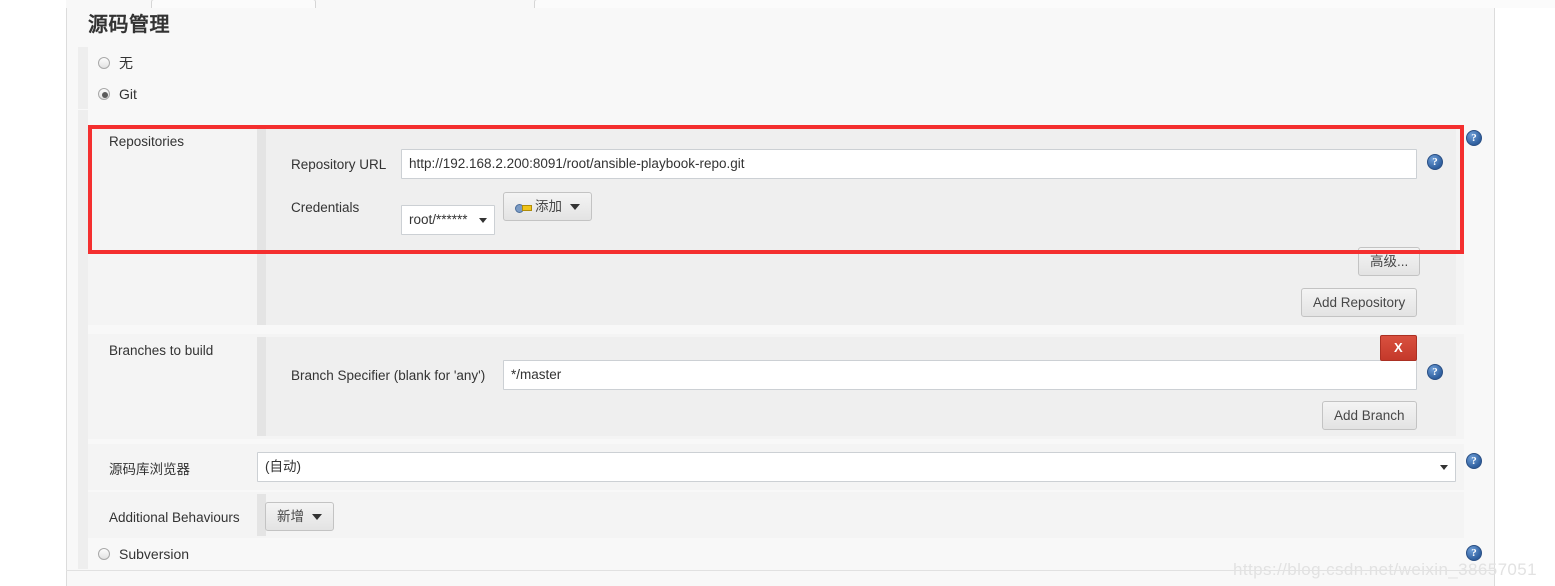 The image size is (1555, 586). What do you see at coordinates (174, 517) in the screenshot?
I see `additional-behaviours-label: Additional Behaviours` at bounding box center [174, 517].